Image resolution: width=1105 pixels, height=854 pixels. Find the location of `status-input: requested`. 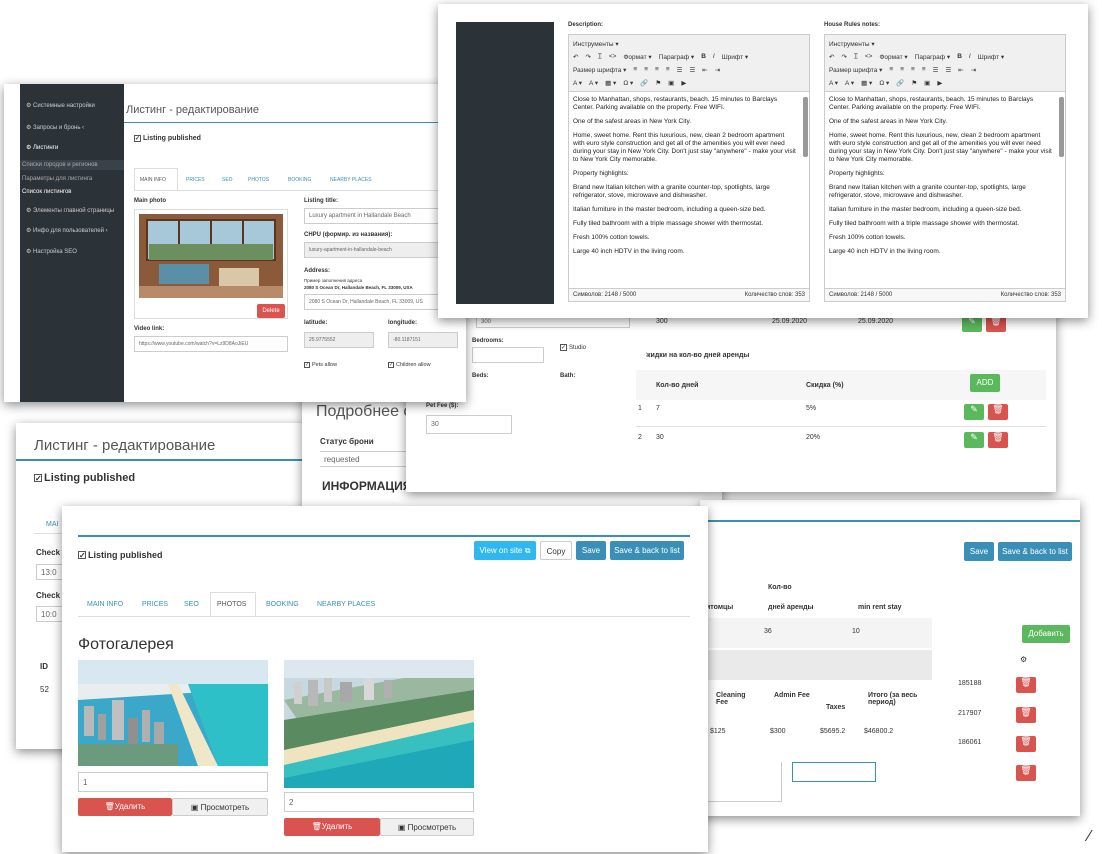

status-input: requested is located at coordinates (370, 459).